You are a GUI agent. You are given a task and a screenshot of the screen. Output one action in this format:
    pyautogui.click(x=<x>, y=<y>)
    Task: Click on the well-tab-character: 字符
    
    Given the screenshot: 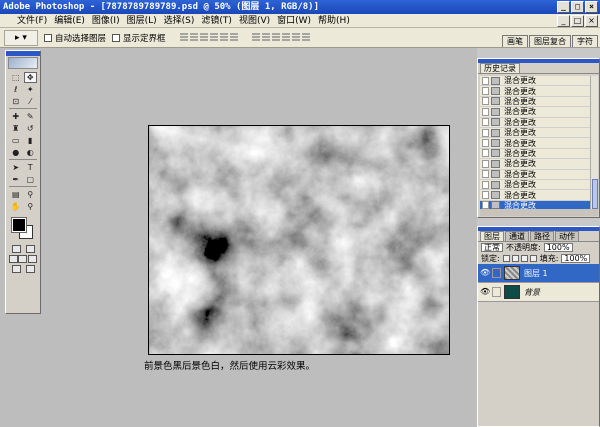 What is the action you would take?
    pyautogui.click(x=585, y=41)
    